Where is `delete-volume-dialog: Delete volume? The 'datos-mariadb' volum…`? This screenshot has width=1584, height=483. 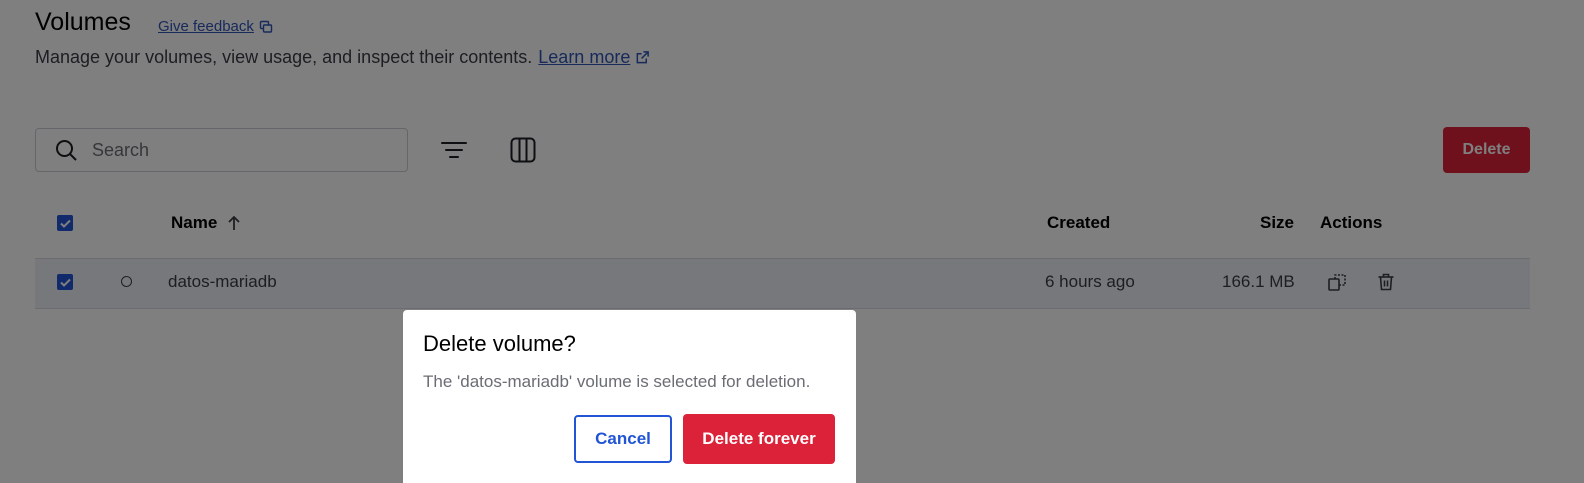
delete-volume-dialog: Delete volume? The 'datos-mariadb' volum… is located at coordinates (629, 396).